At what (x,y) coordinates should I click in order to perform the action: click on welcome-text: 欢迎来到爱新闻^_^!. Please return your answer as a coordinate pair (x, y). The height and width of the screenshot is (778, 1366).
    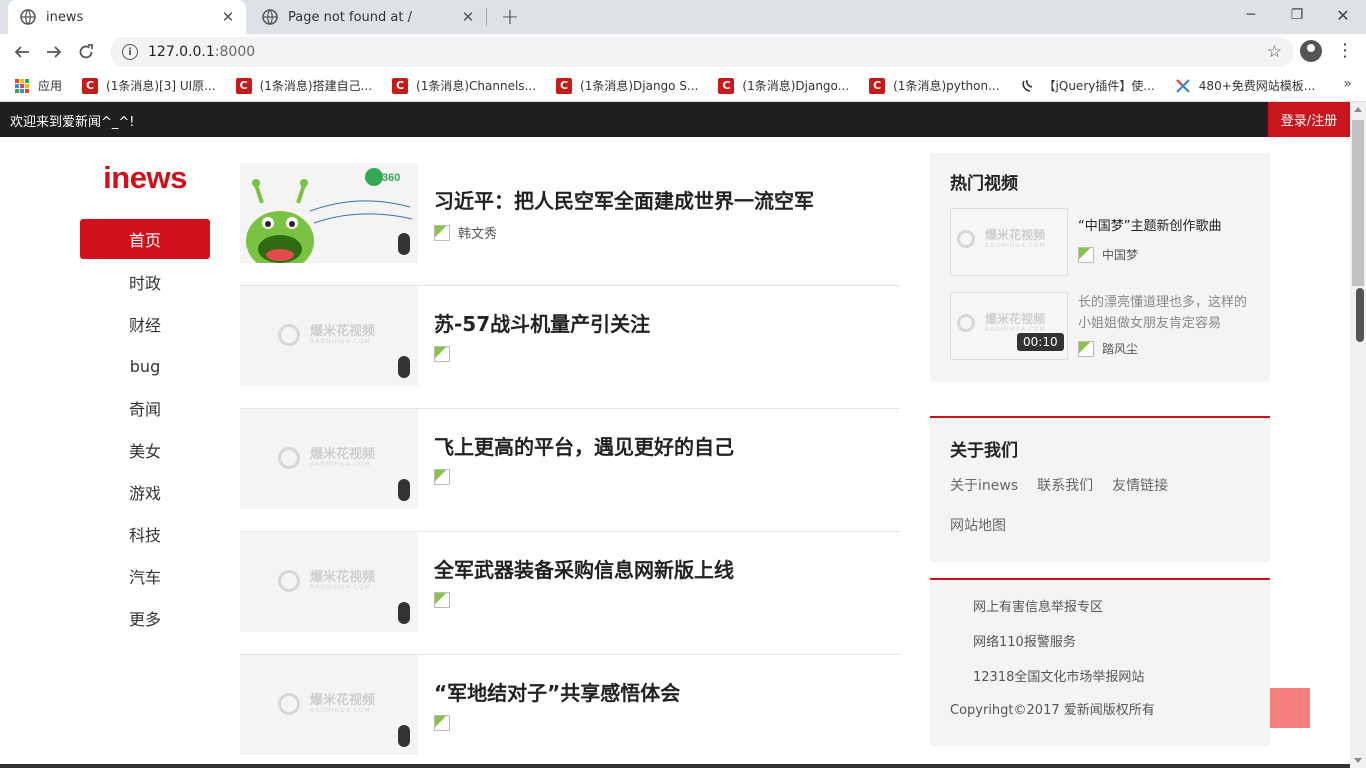
    Looking at the image, I should click on (72, 122).